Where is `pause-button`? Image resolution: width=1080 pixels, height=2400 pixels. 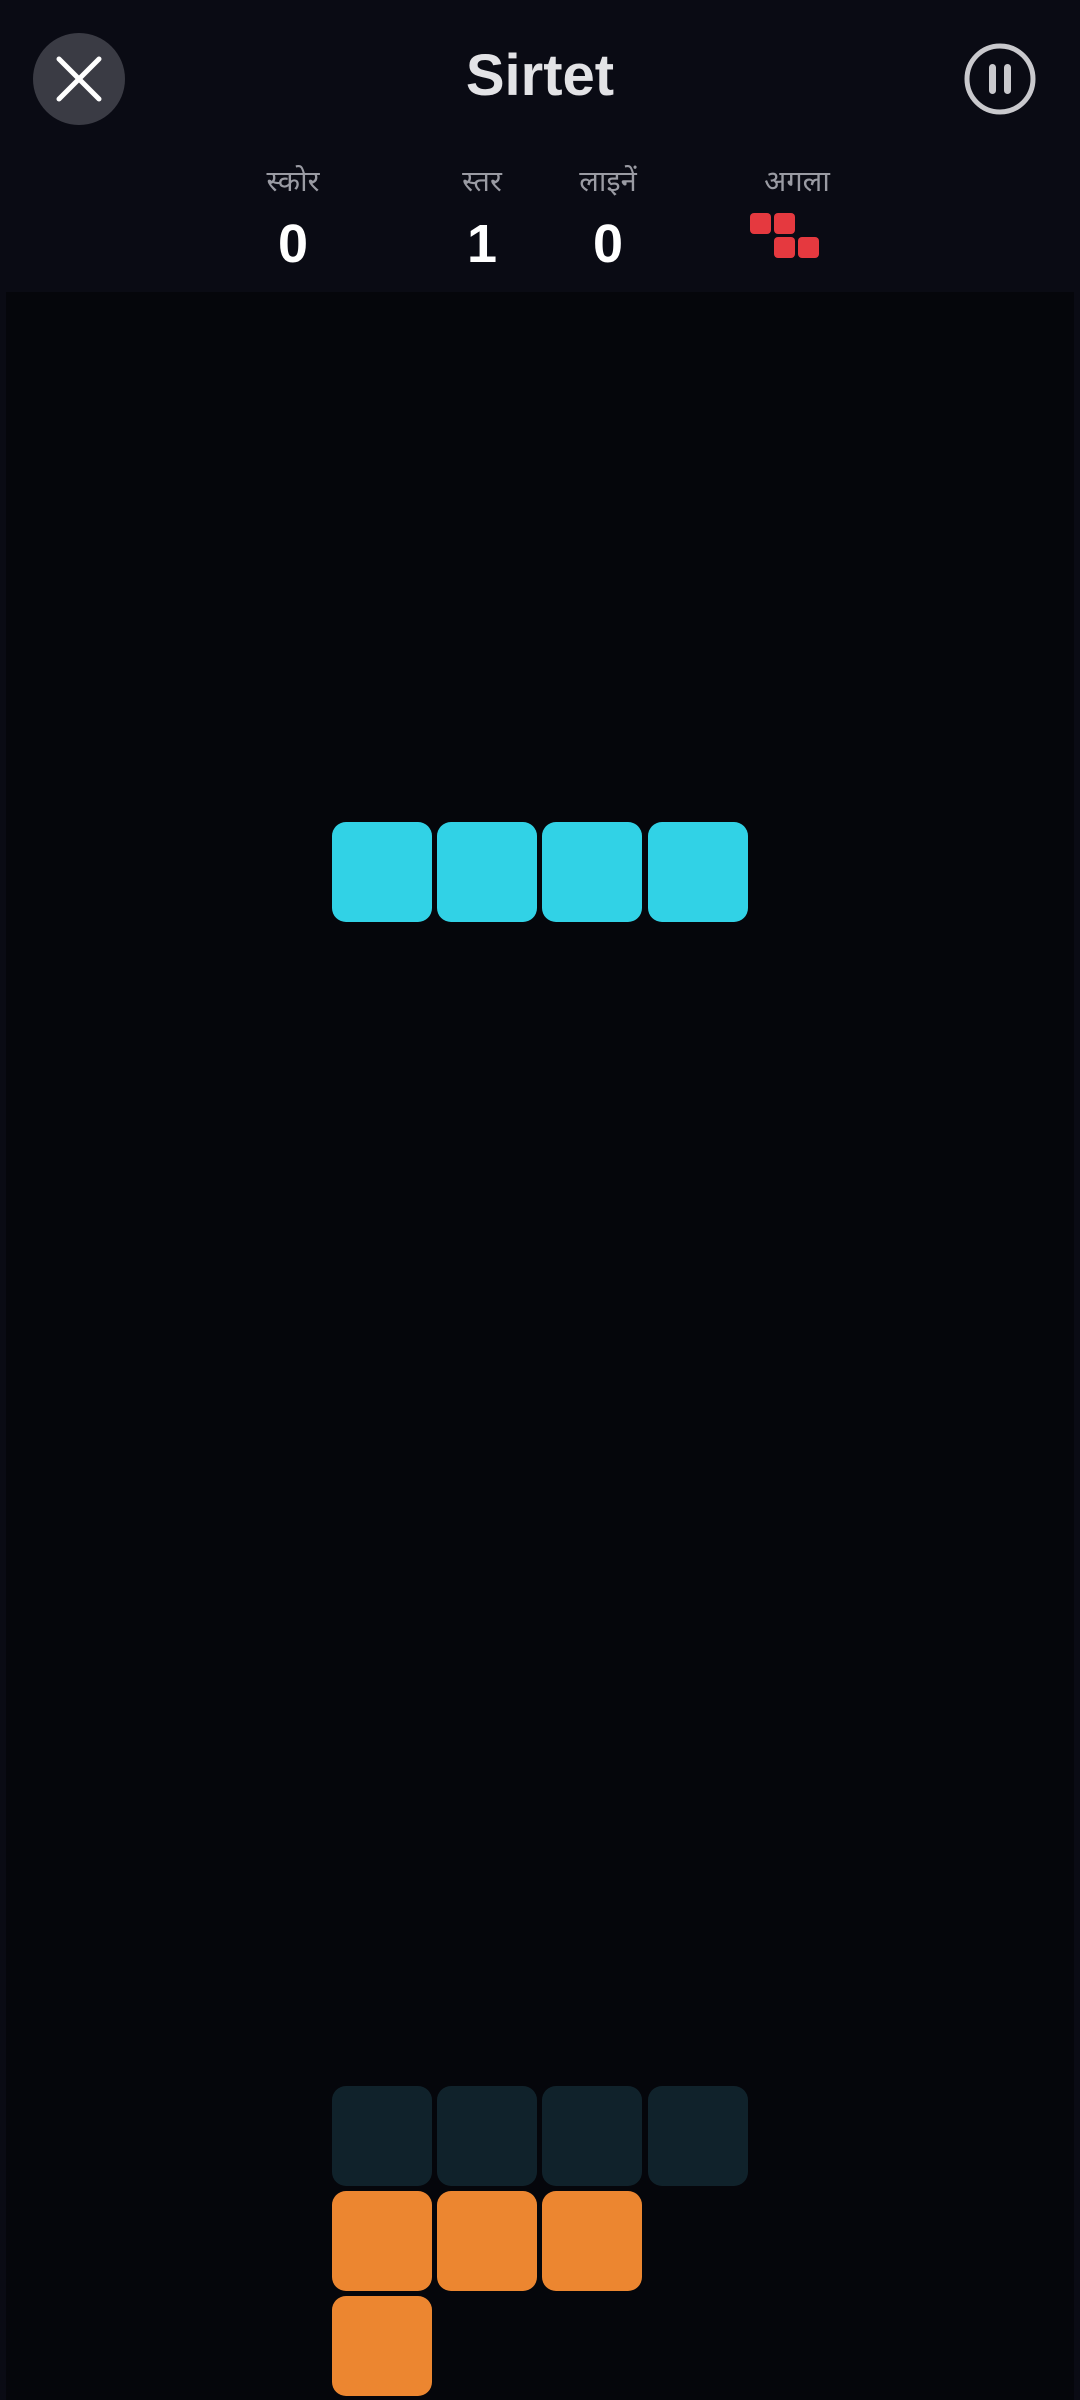 pause-button is located at coordinates (1000, 79).